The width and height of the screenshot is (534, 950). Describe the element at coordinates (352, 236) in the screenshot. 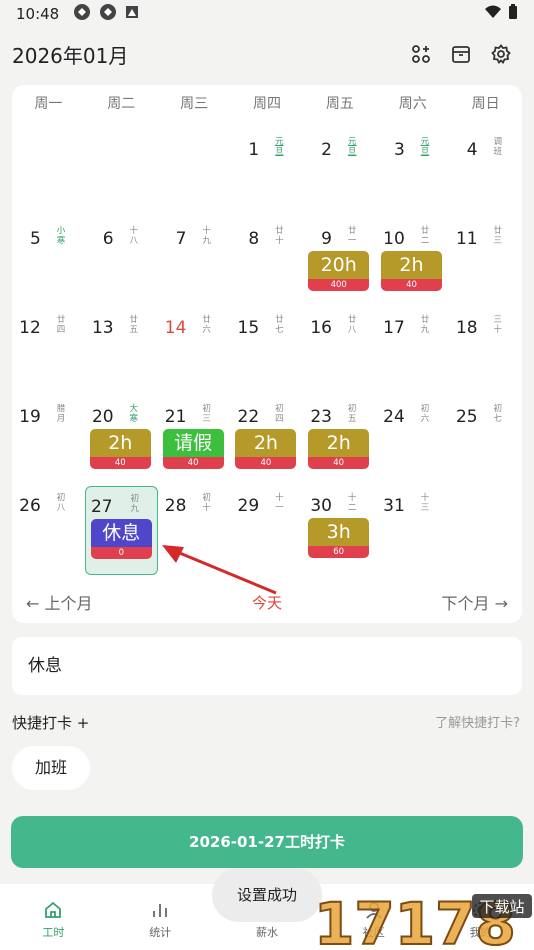

I see `lunar-date-label: 廿一` at that location.